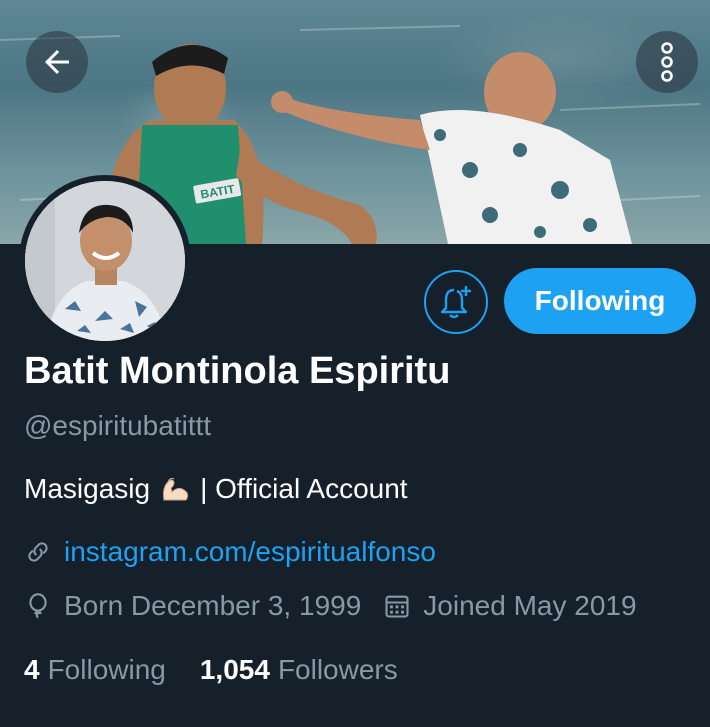  I want to click on website-link: instagram.com/espiritualfonso, so click(250, 552).